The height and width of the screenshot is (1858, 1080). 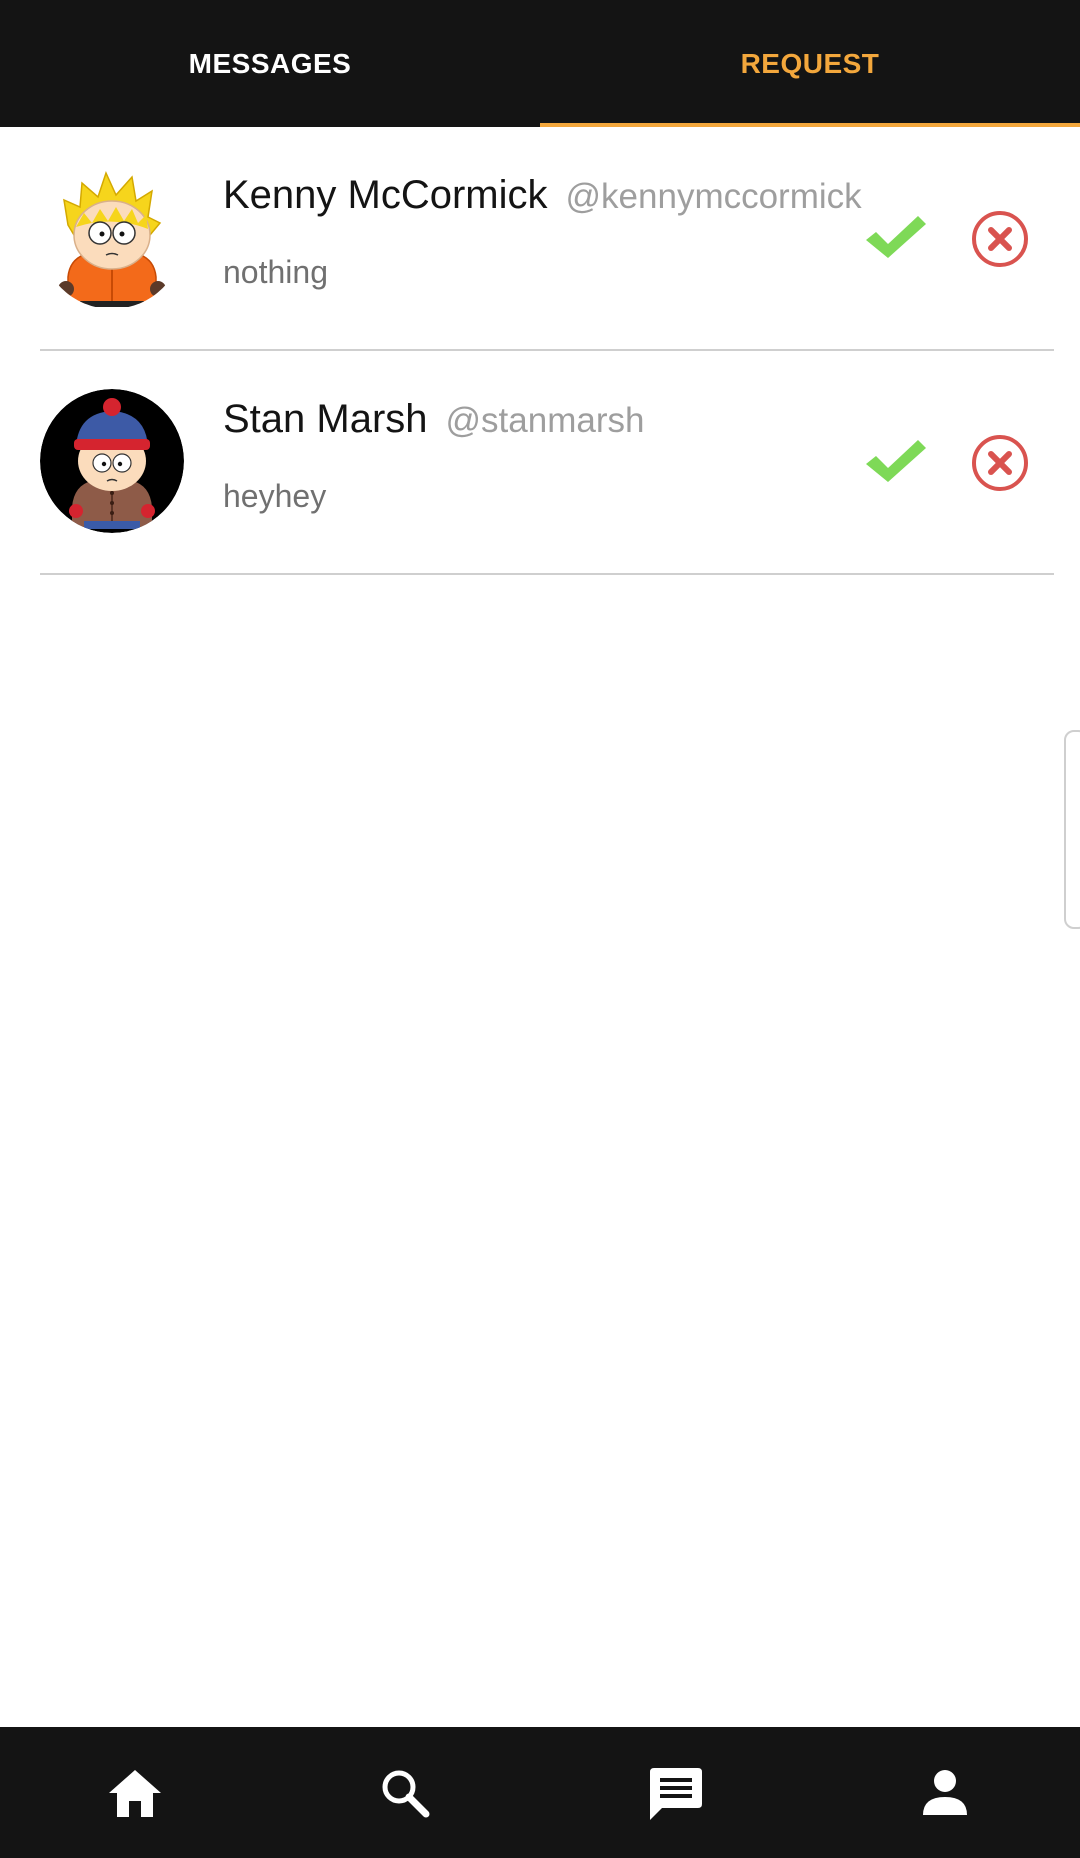 I want to click on request-message: heyhey, so click(x=275, y=496).